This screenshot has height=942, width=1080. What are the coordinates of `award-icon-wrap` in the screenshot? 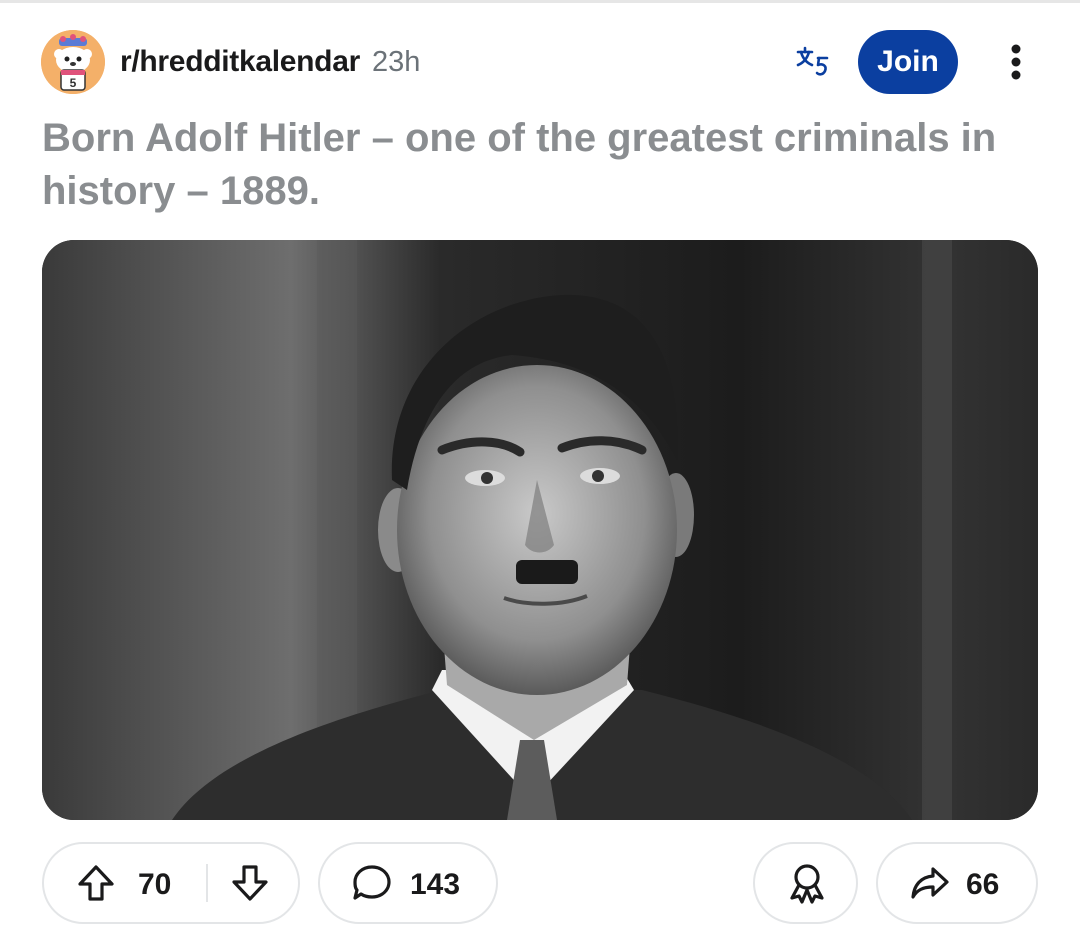 It's located at (807, 883).